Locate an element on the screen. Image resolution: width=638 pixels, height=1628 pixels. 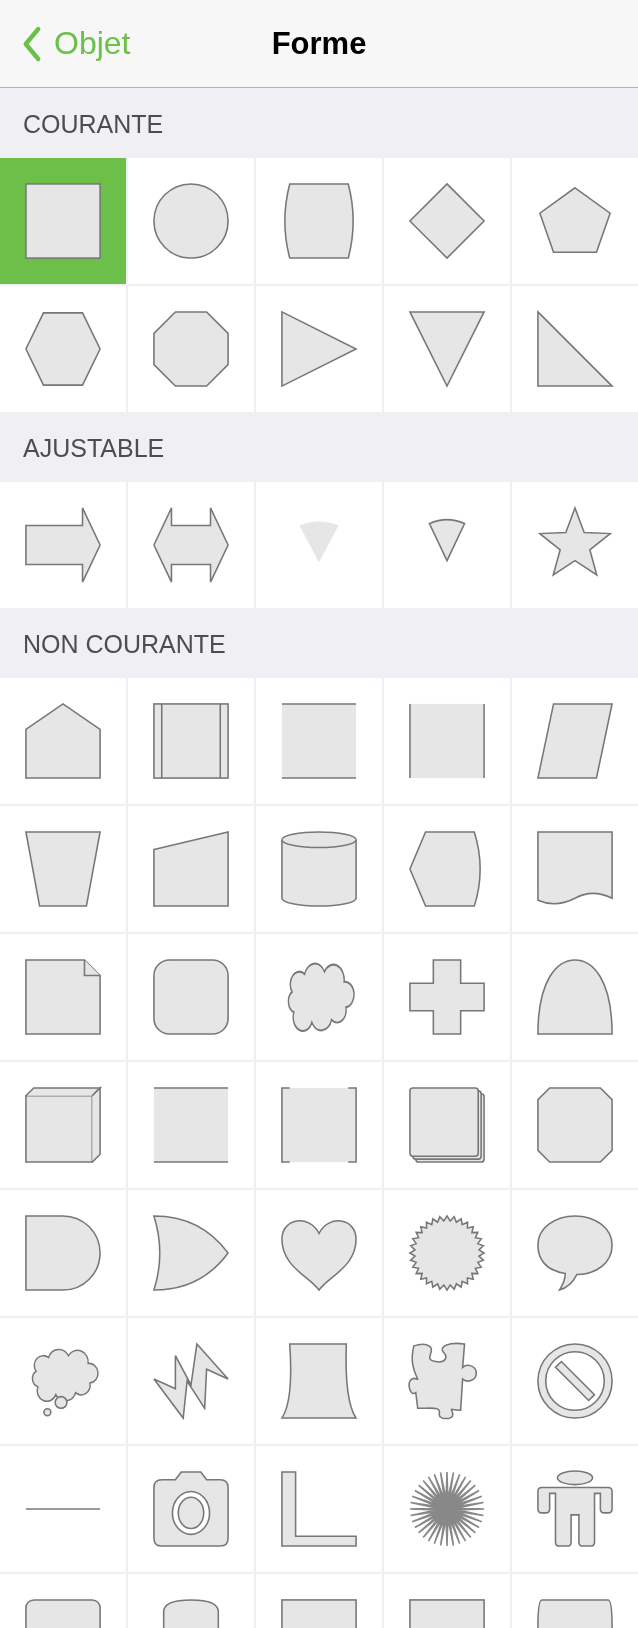
hexagon-icon is located at coordinates (63, 349).